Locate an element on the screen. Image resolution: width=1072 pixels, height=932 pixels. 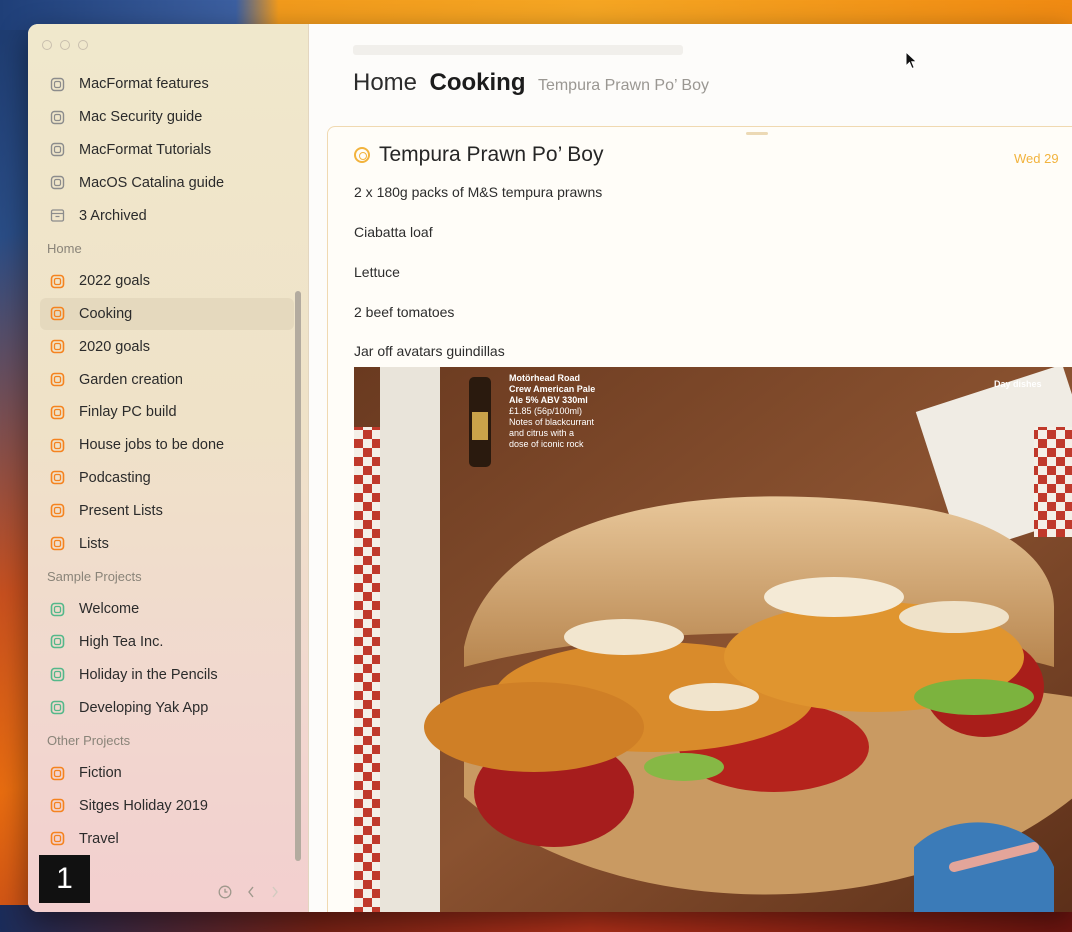
sidebar-item-label: High Tea Inc. is located at coordinates (121, 641).